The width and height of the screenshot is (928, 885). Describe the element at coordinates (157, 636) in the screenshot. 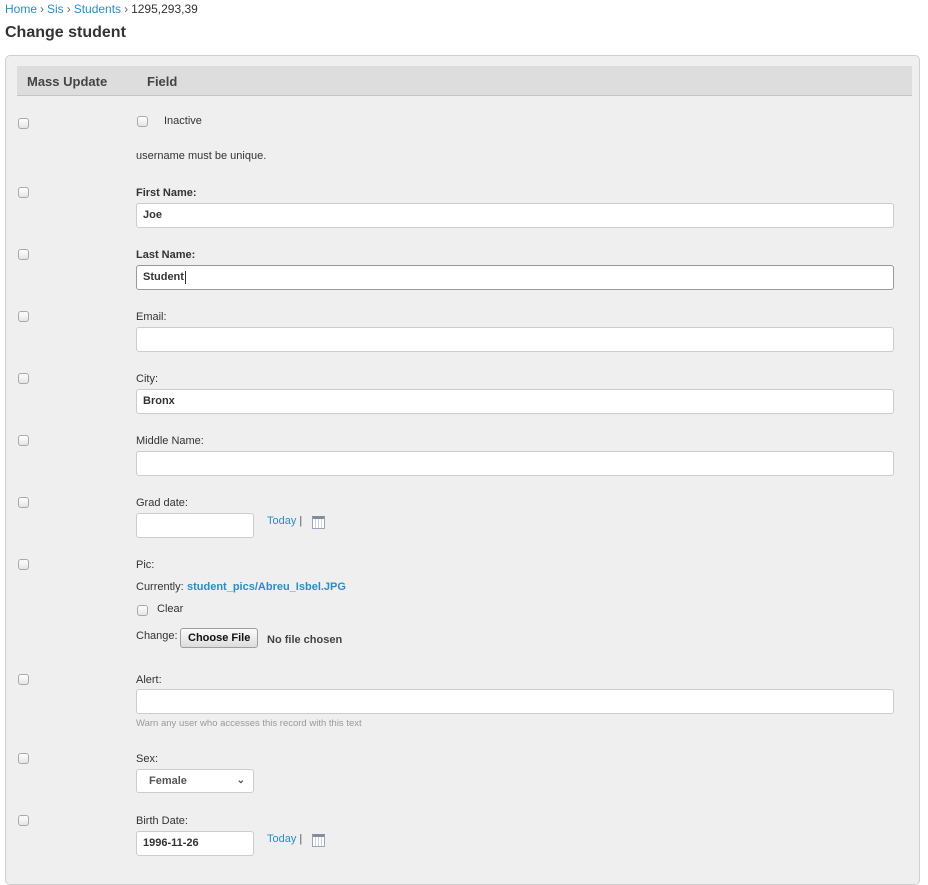

I see `pic-change-label: Change:` at that location.